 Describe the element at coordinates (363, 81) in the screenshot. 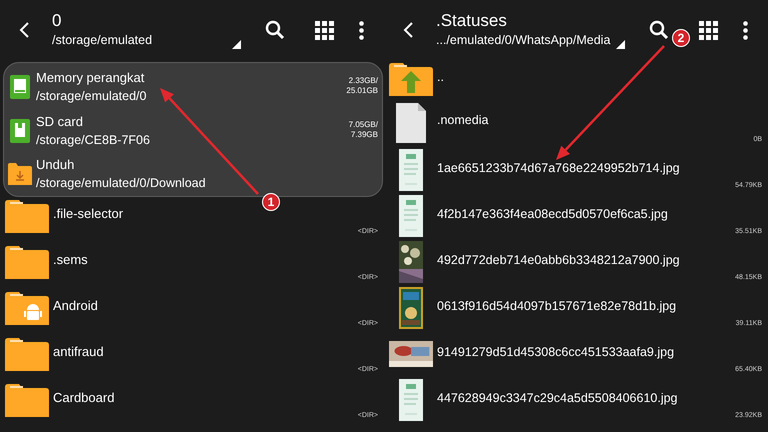

I see `storage-used: 2.33GB/` at that location.